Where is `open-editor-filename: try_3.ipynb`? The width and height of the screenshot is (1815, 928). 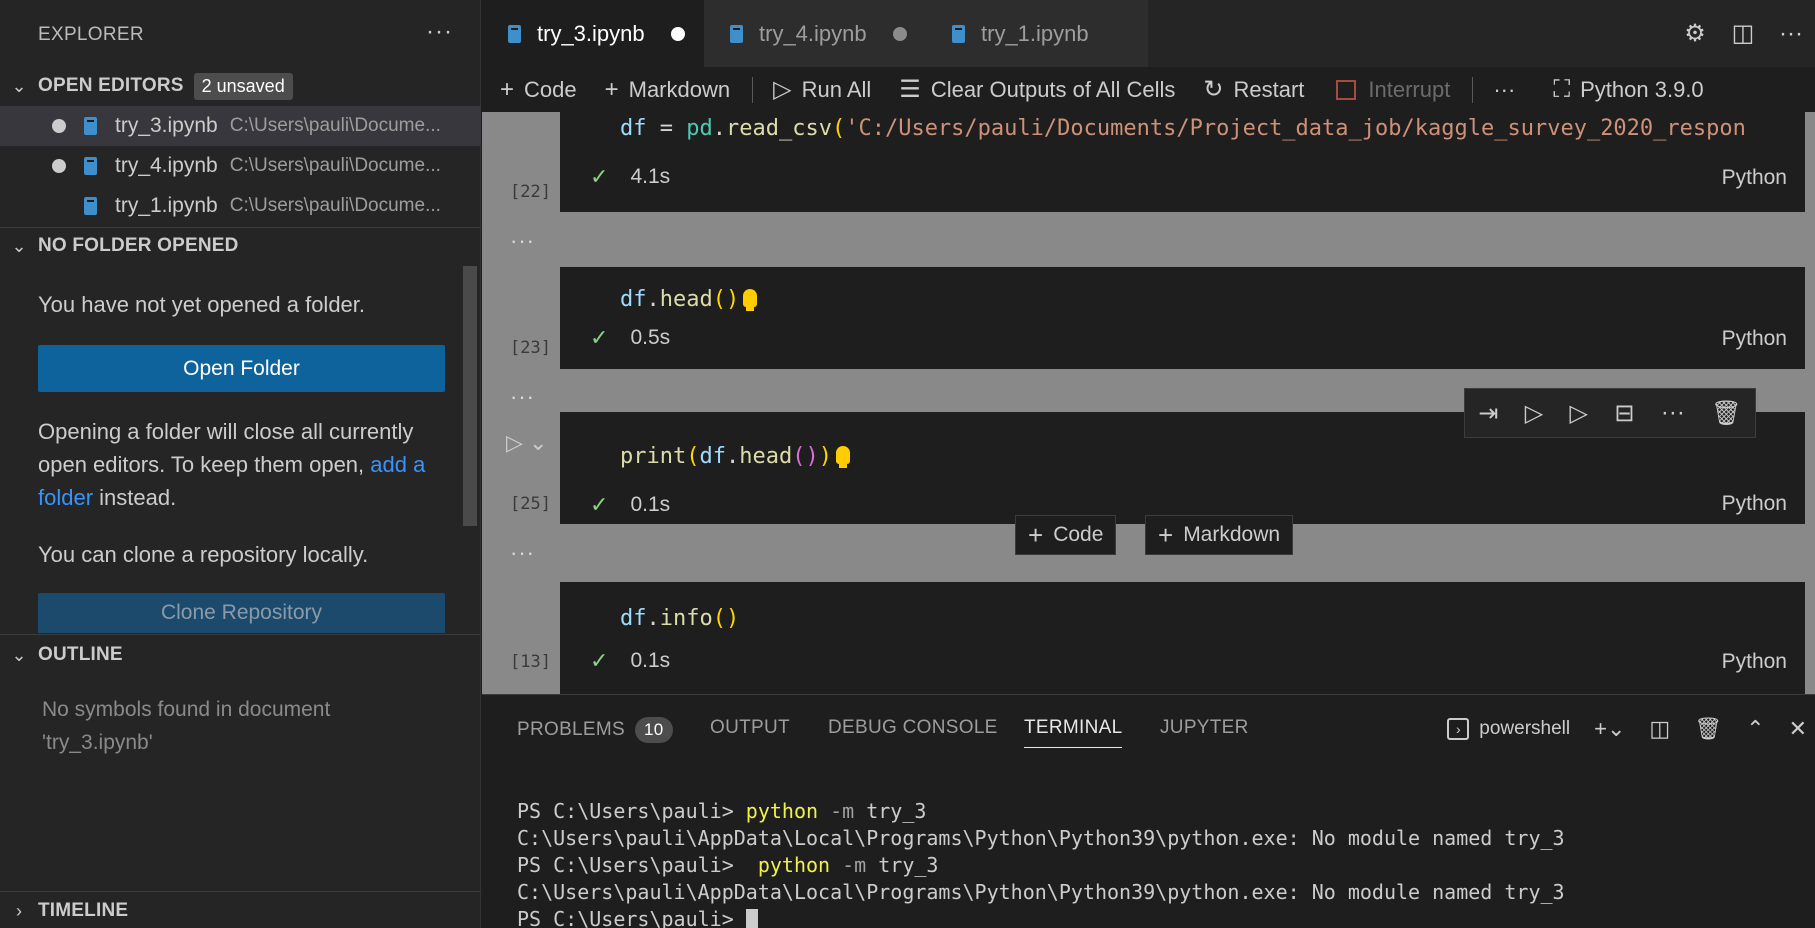 open-editor-filename: try_3.ipynb is located at coordinates (166, 125).